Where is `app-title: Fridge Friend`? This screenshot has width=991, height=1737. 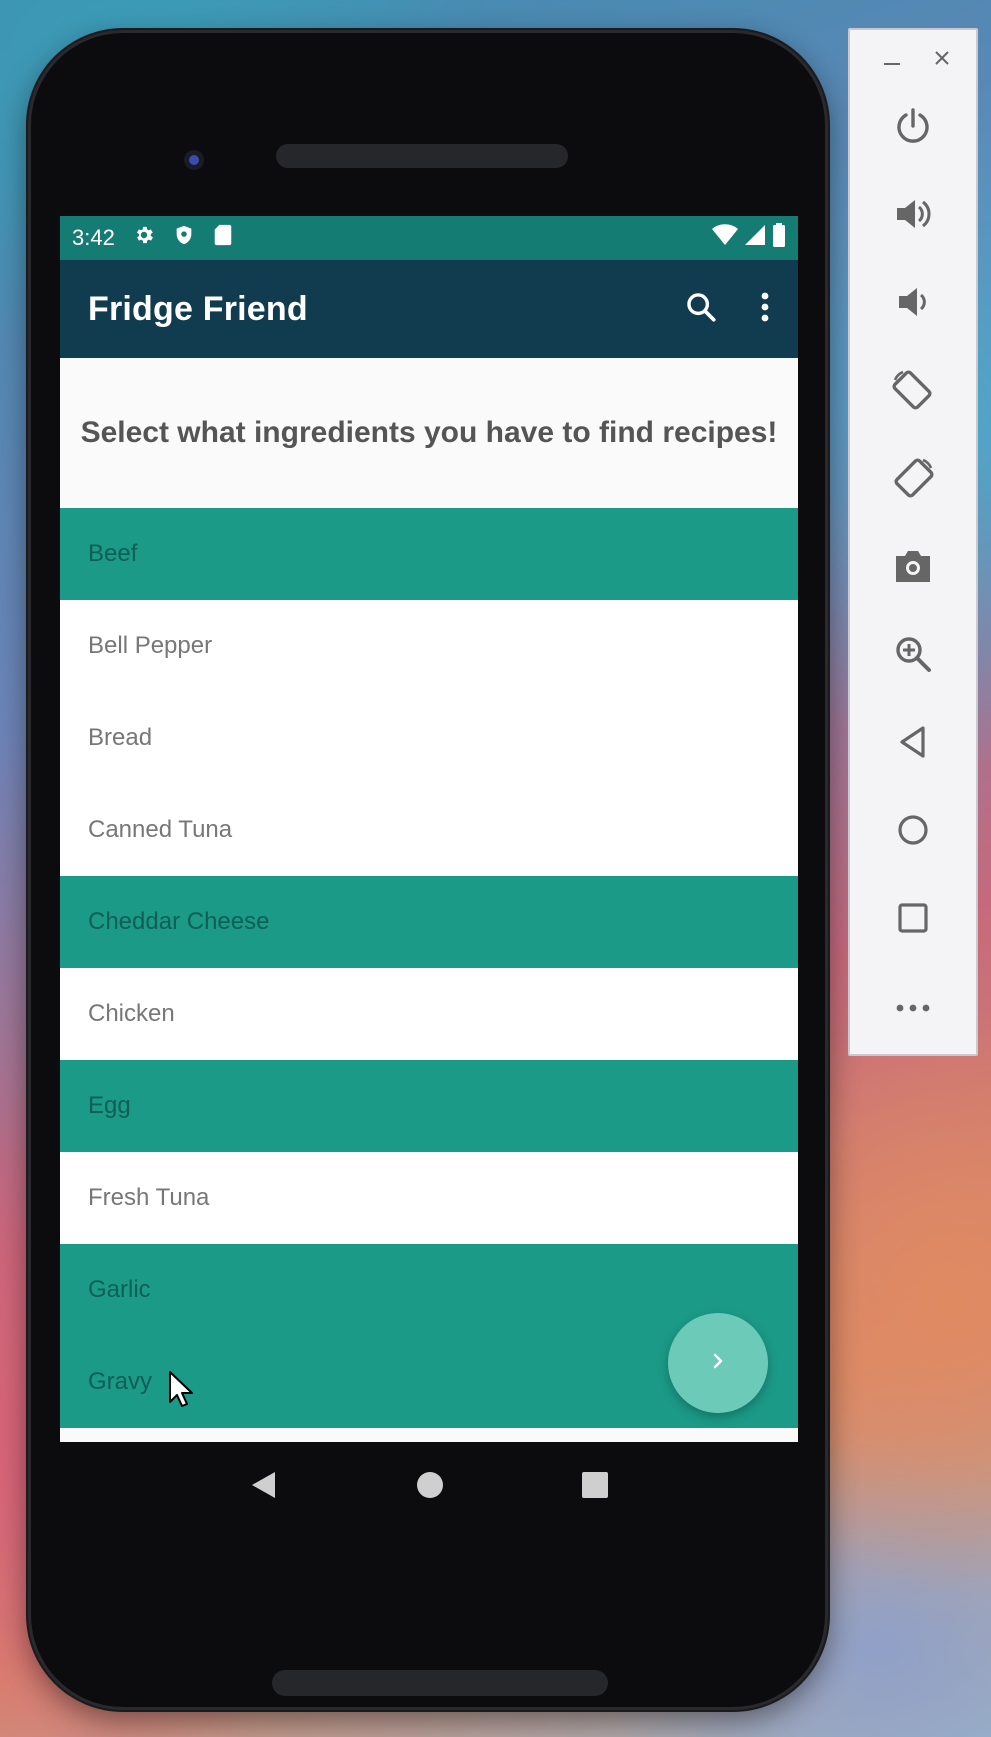
app-title: Fridge Friend is located at coordinates (198, 308).